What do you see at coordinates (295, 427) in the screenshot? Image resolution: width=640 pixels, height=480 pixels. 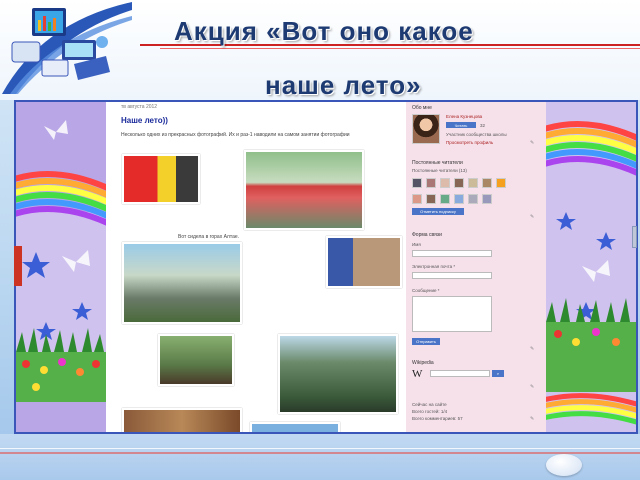 I see `photo-sky` at bounding box center [295, 427].